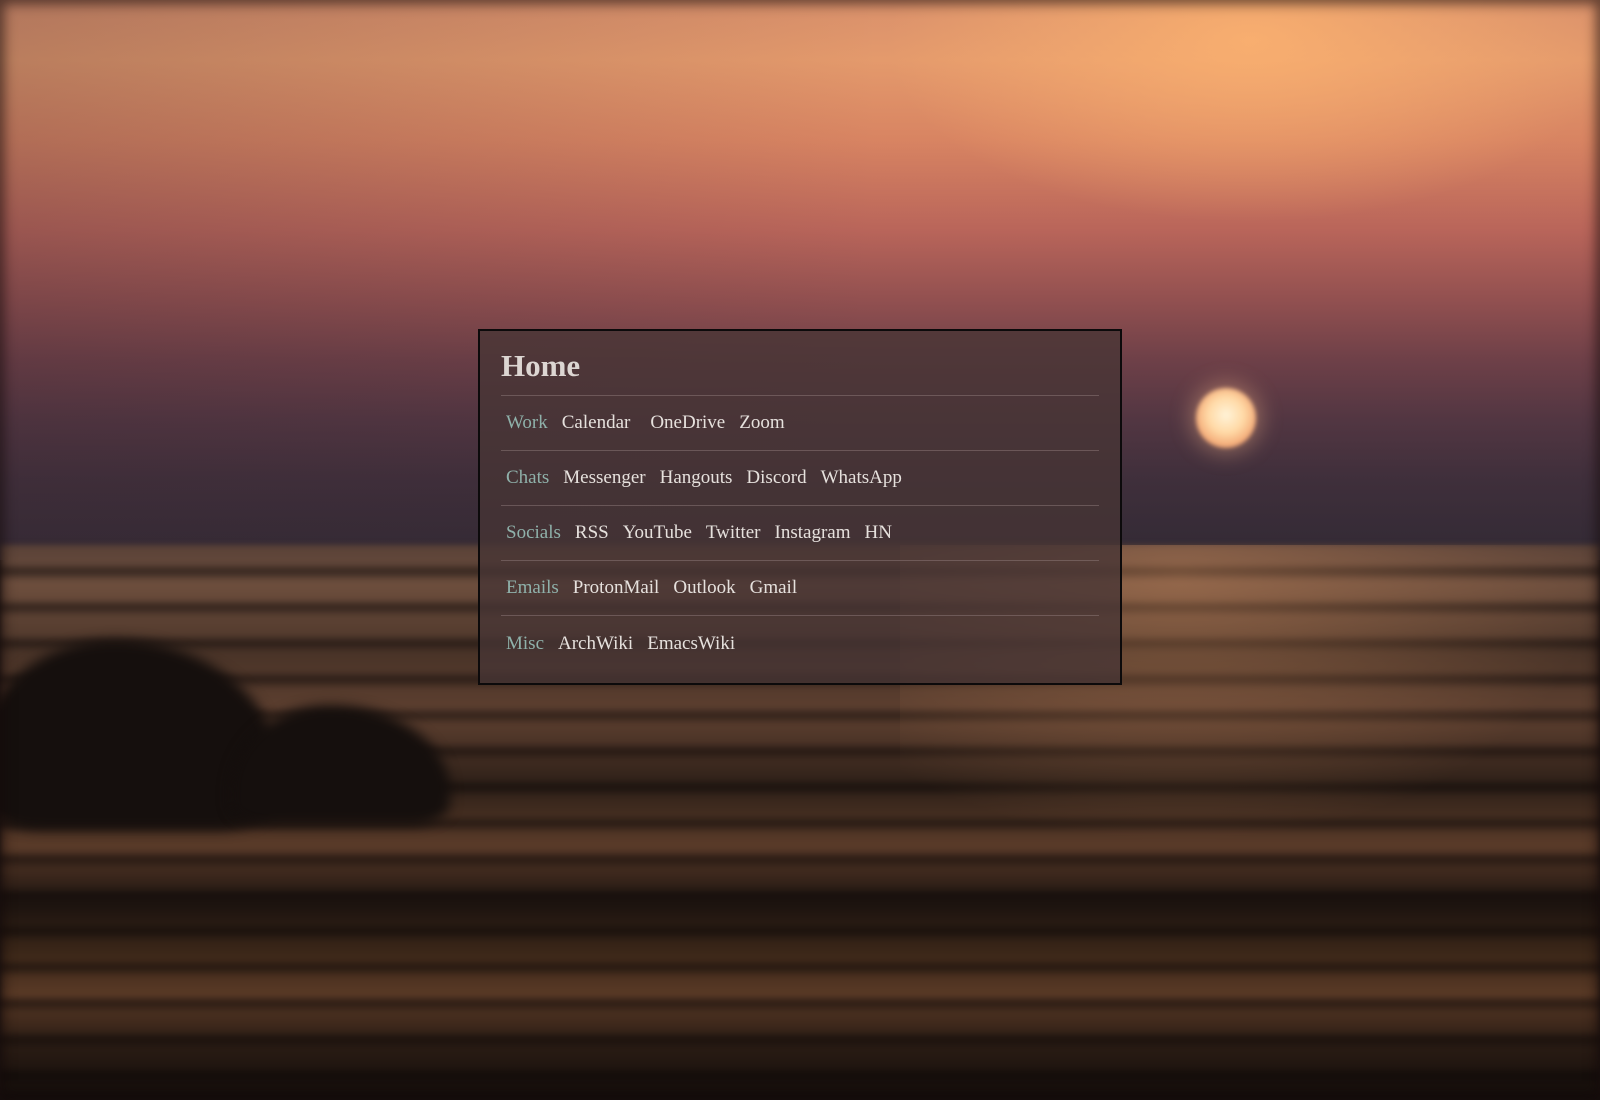 This screenshot has width=1600, height=1100. Describe the element at coordinates (776, 478) in the screenshot. I see `link-discord: Discord` at that location.